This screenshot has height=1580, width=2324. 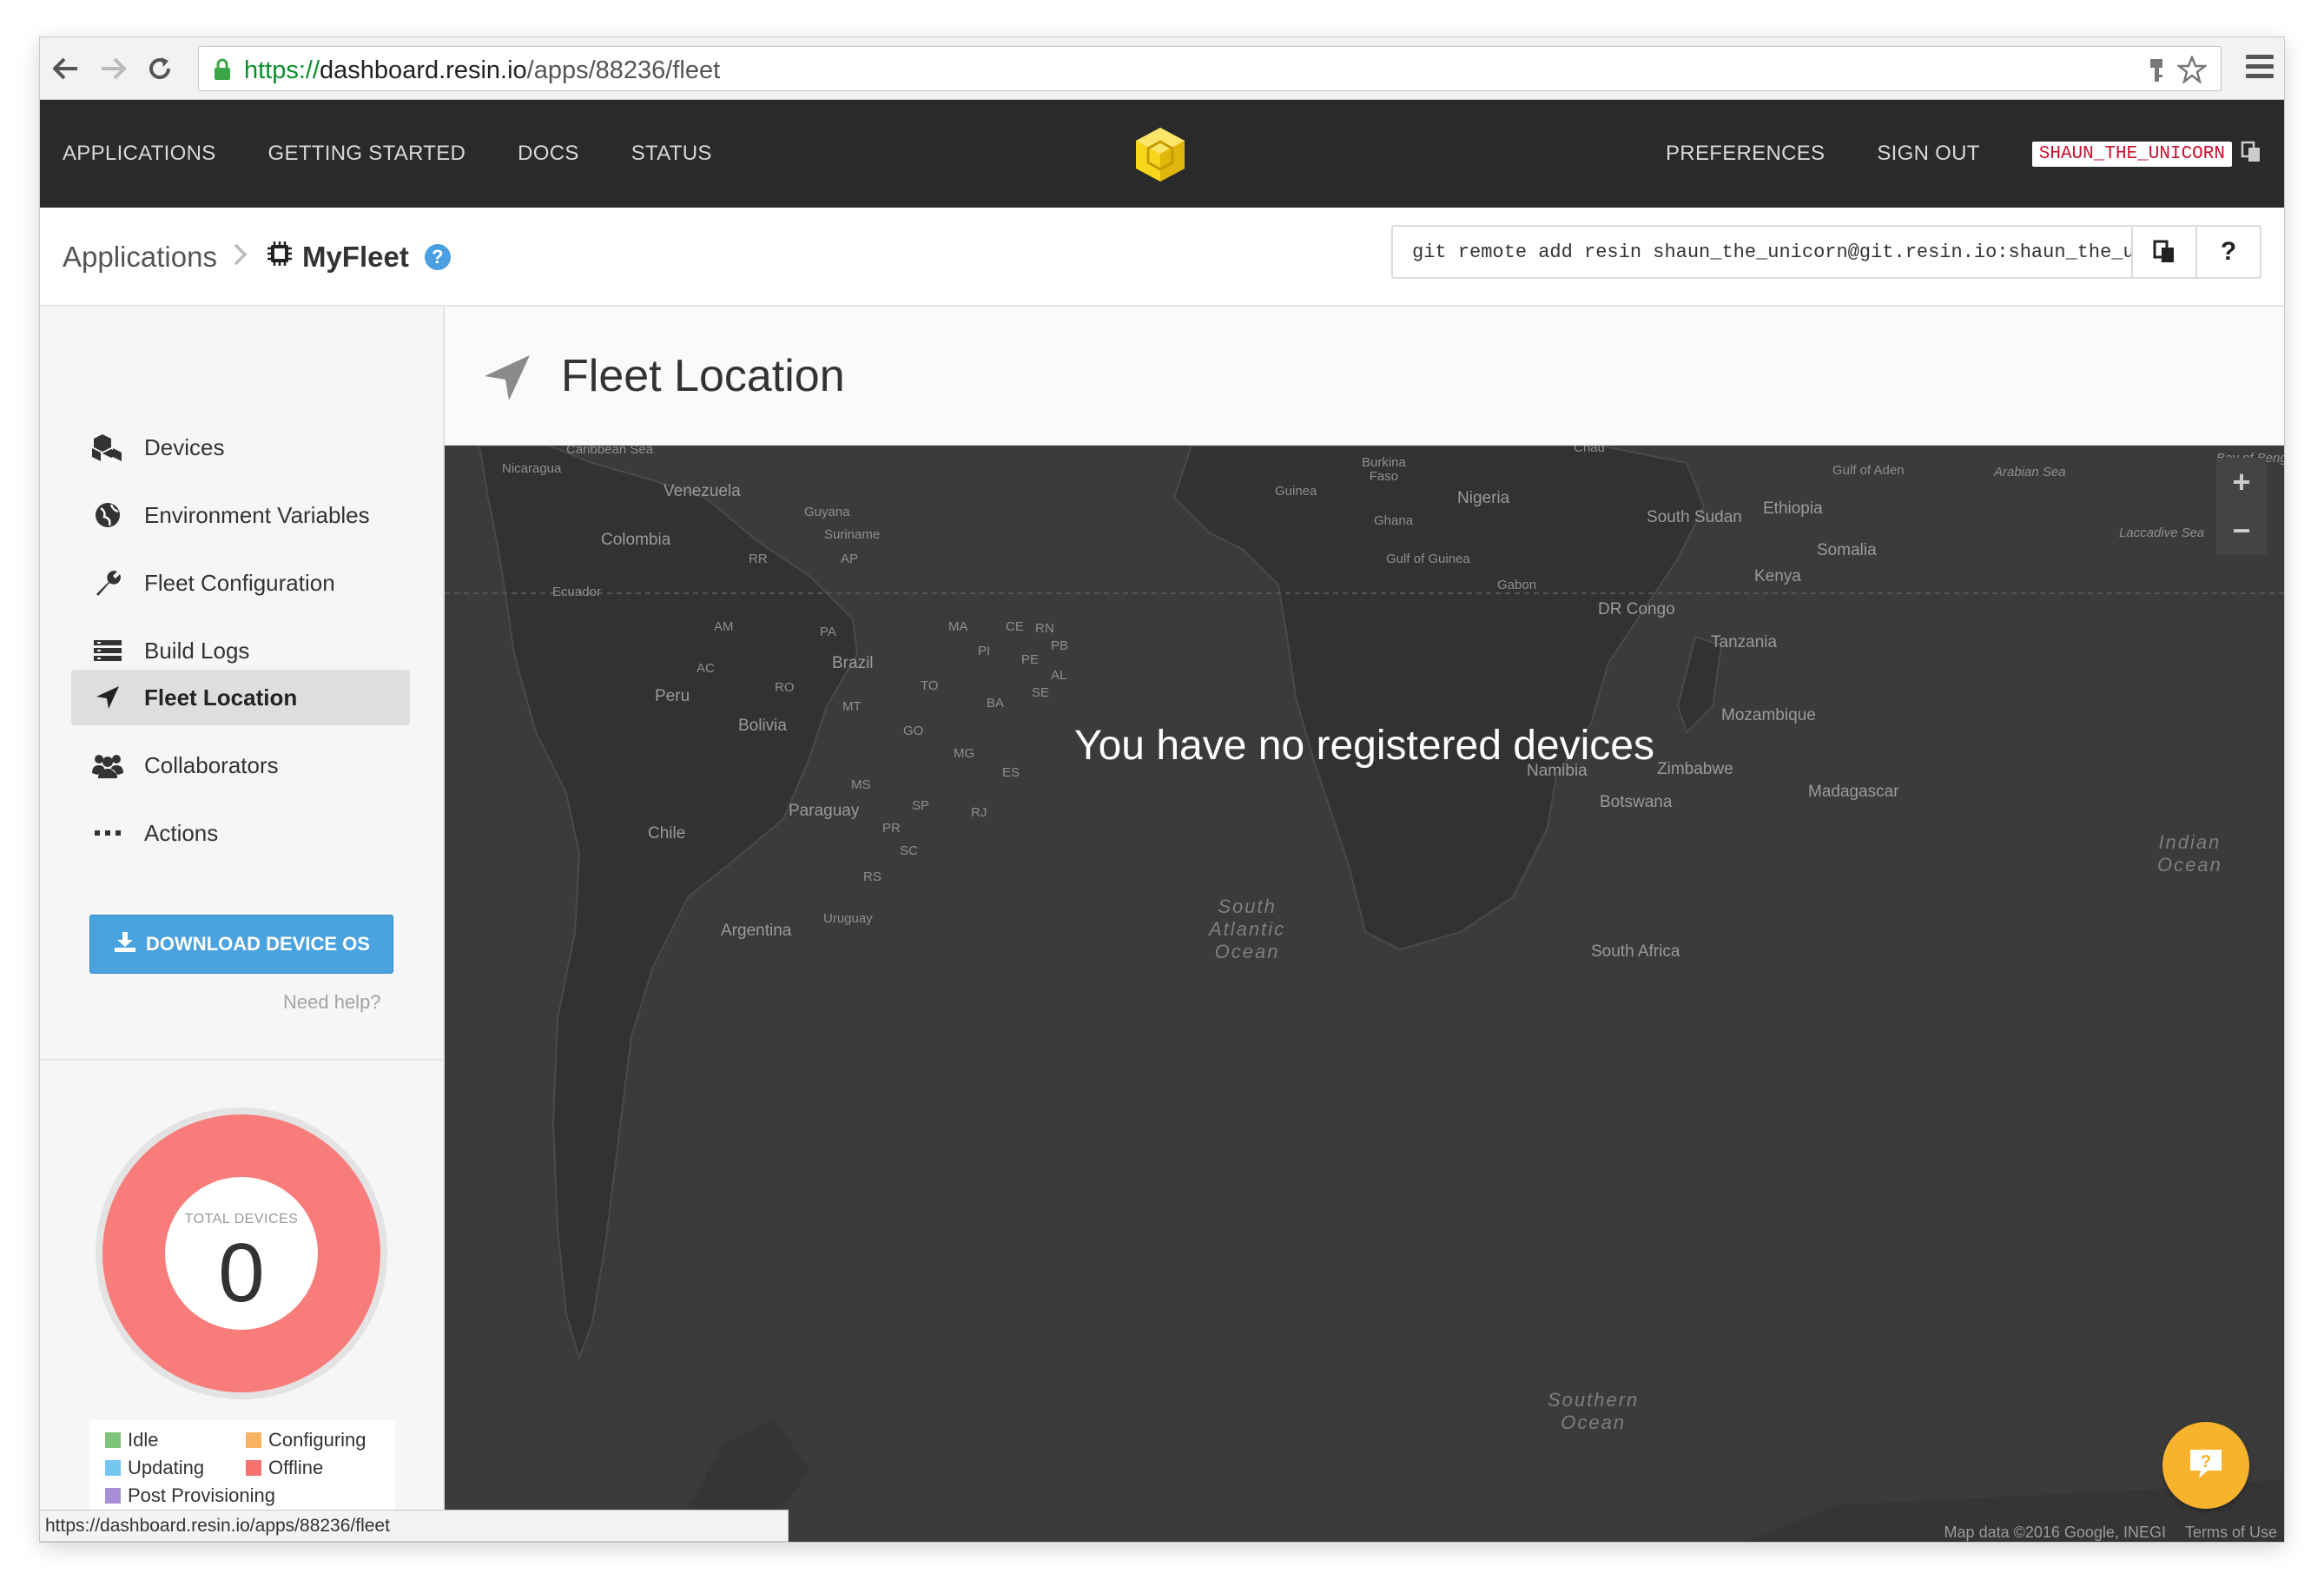 I want to click on map-label: Guinea, so click(x=1296, y=492).